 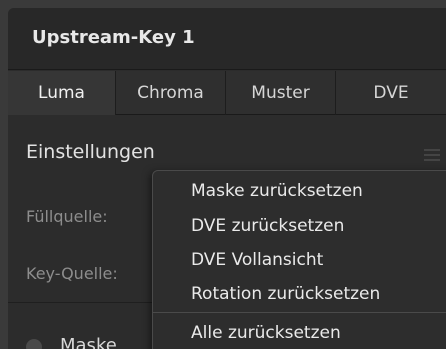 I want to click on settings-title: Einstellungen, so click(x=90, y=152).